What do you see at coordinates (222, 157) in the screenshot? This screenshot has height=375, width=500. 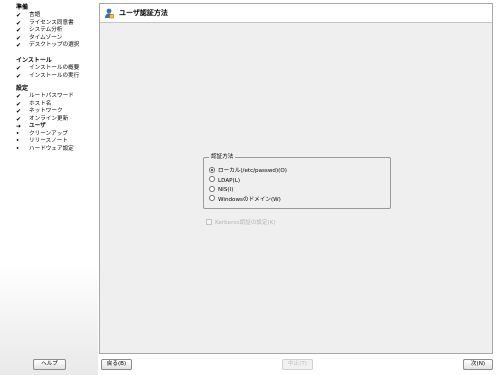 I see `auth-method-legend: 認証方法` at bounding box center [222, 157].